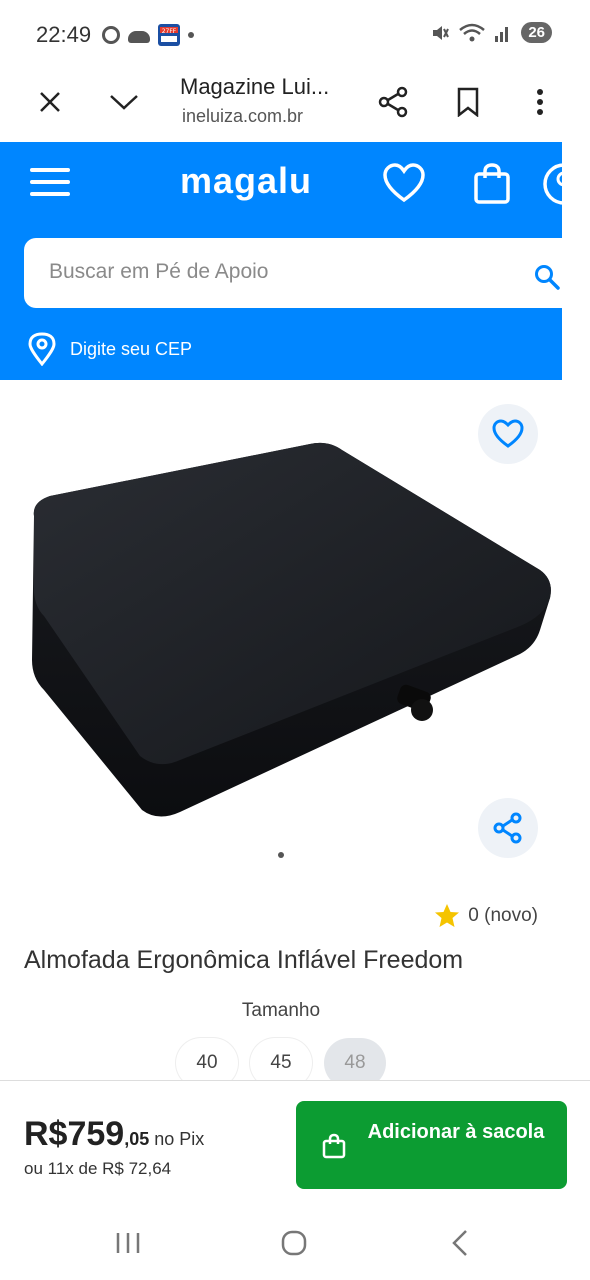 This screenshot has width=590, height=1280. What do you see at coordinates (42, 349) in the screenshot?
I see `location-pin-icon` at bounding box center [42, 349].